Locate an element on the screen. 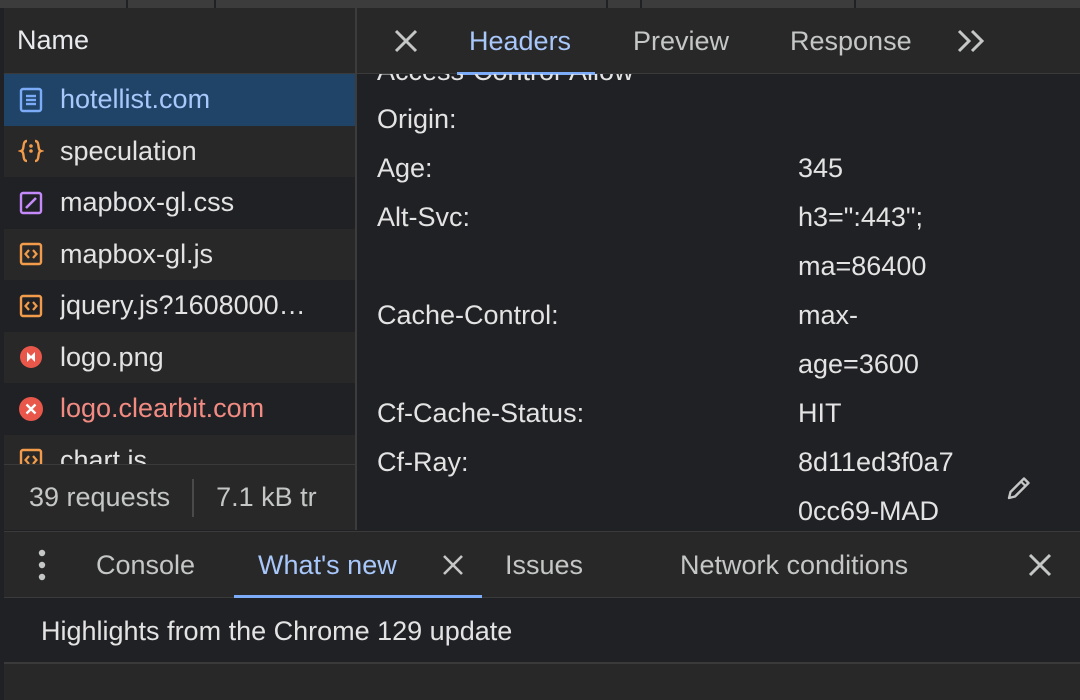  request-name: hotellist.com is located at coordinates (135, 99).